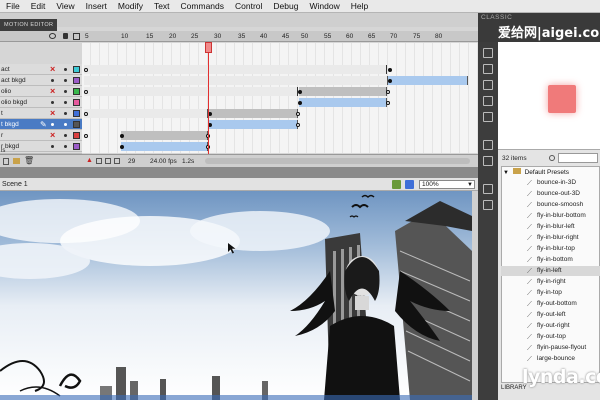 The width and height of the screenshot is (600, 400). What do you see at coordinates (550, 238) in the screenshot?
I see `preset-item: ⟋ fly-in-blur-right` at bounding box center [550, 238].